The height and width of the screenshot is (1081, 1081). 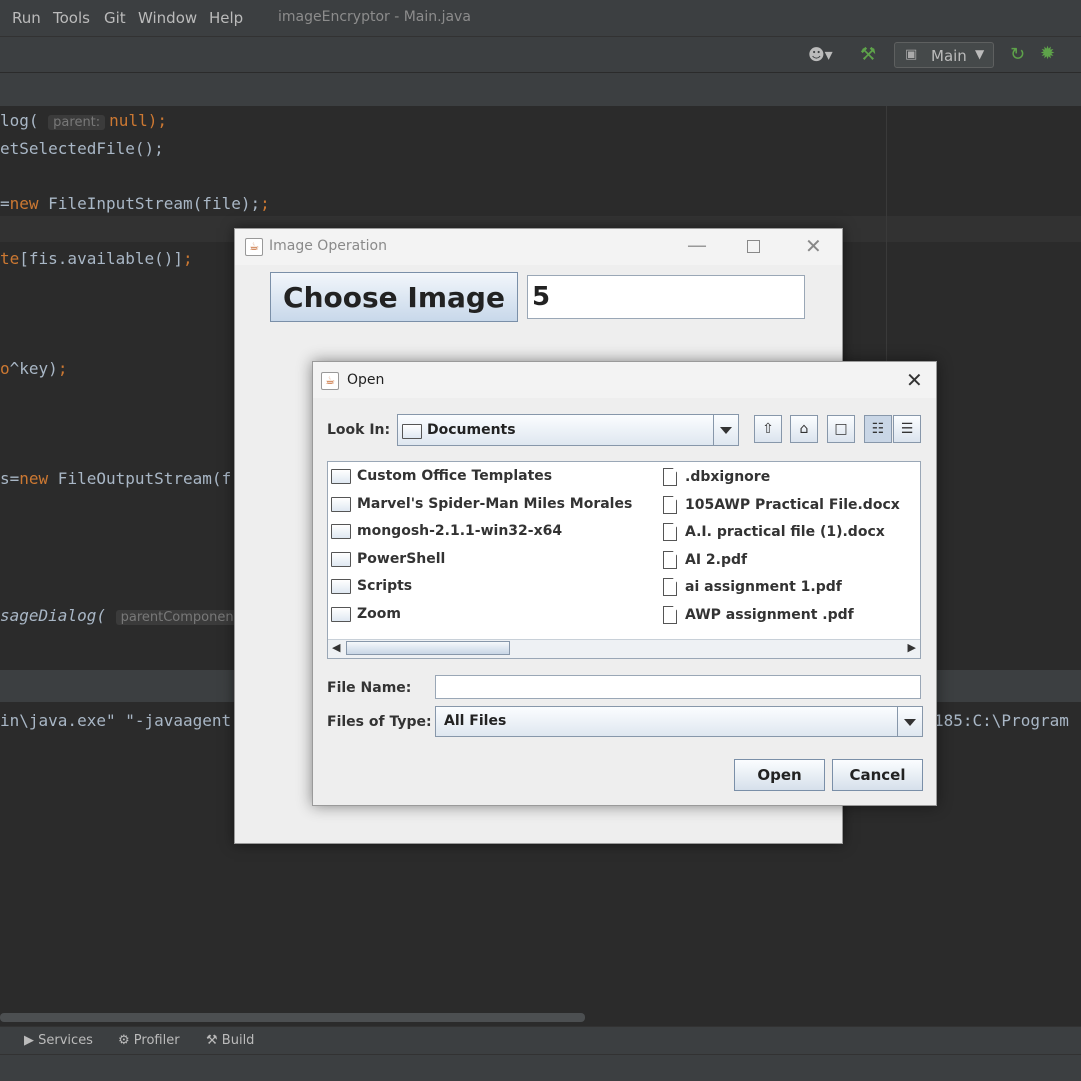 What do you see at coordinates (841, 429) in the screenshot?
I see `new-folder-icon: □` at bounding box center [841, 429].